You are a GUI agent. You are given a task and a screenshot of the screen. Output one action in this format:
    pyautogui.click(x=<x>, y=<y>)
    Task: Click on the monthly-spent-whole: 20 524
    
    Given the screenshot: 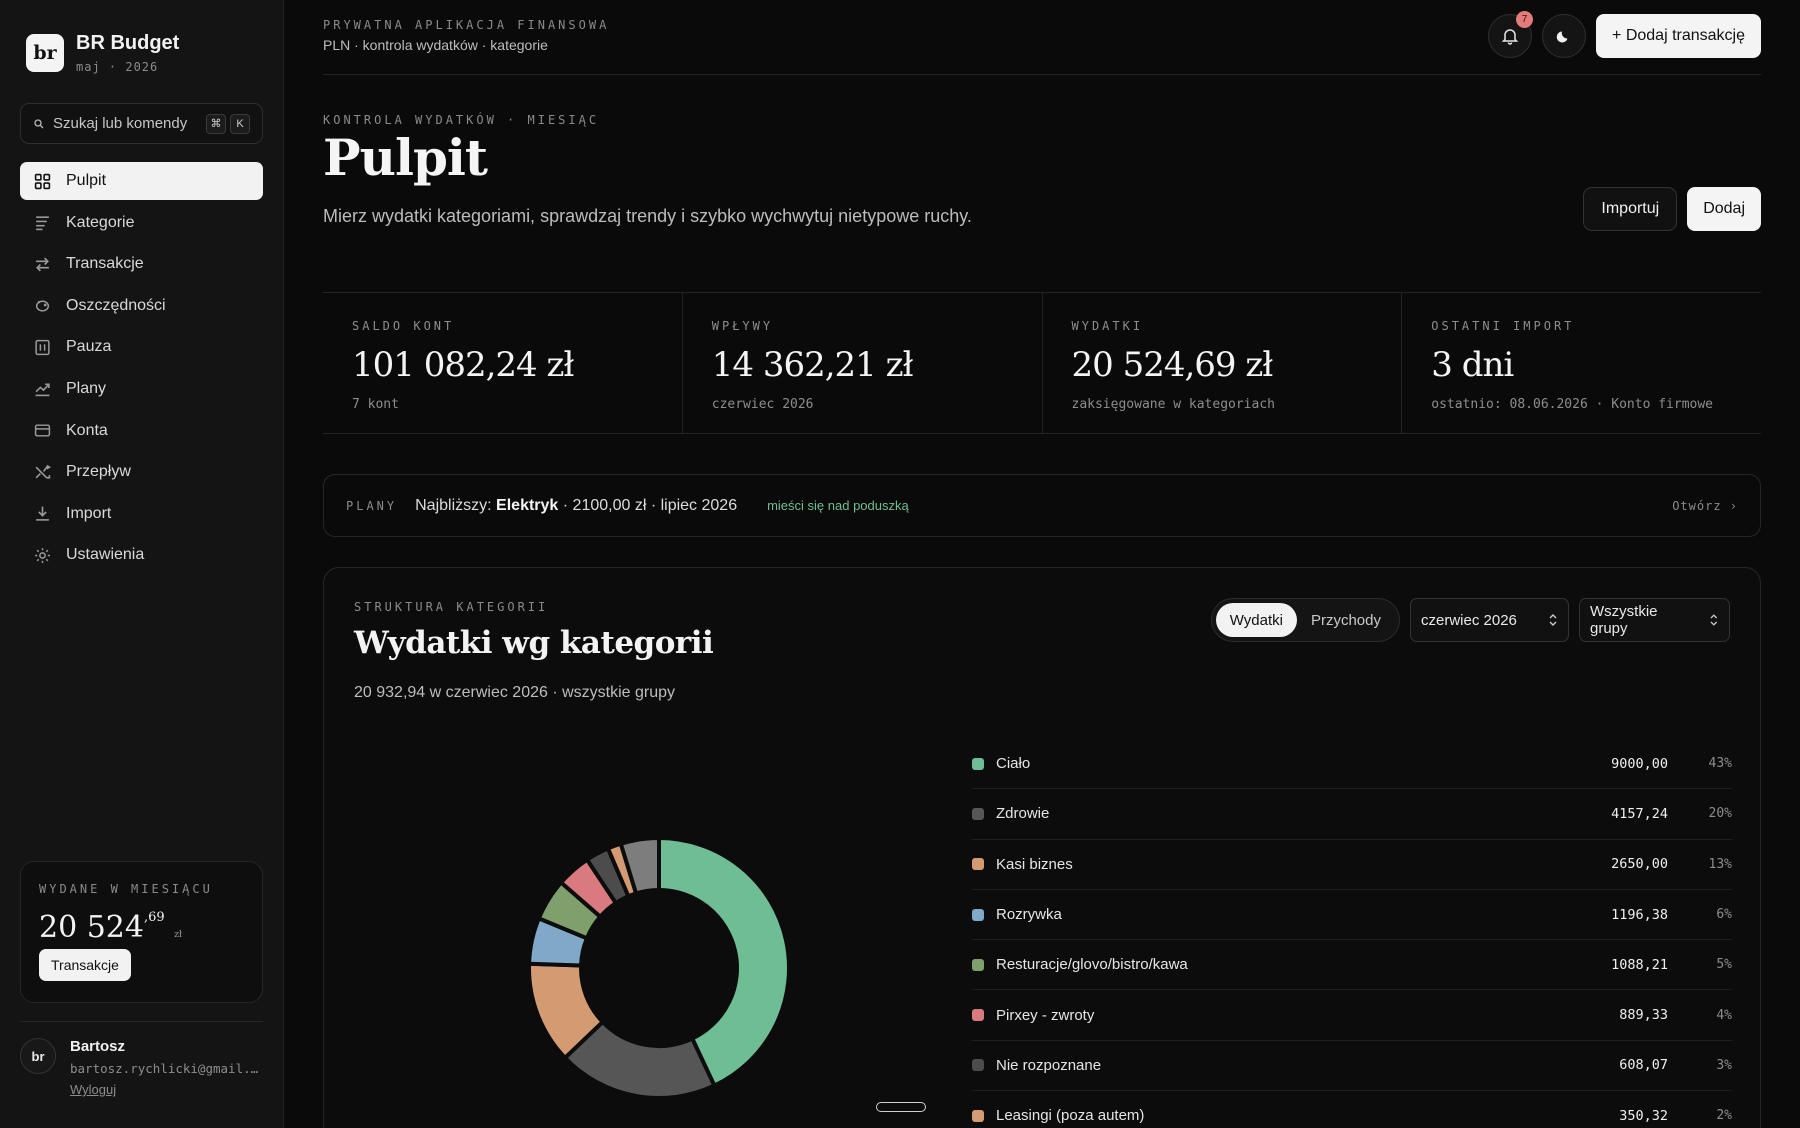 What is the action you would take?
    pyautogui.click(x=91, y=927)
    